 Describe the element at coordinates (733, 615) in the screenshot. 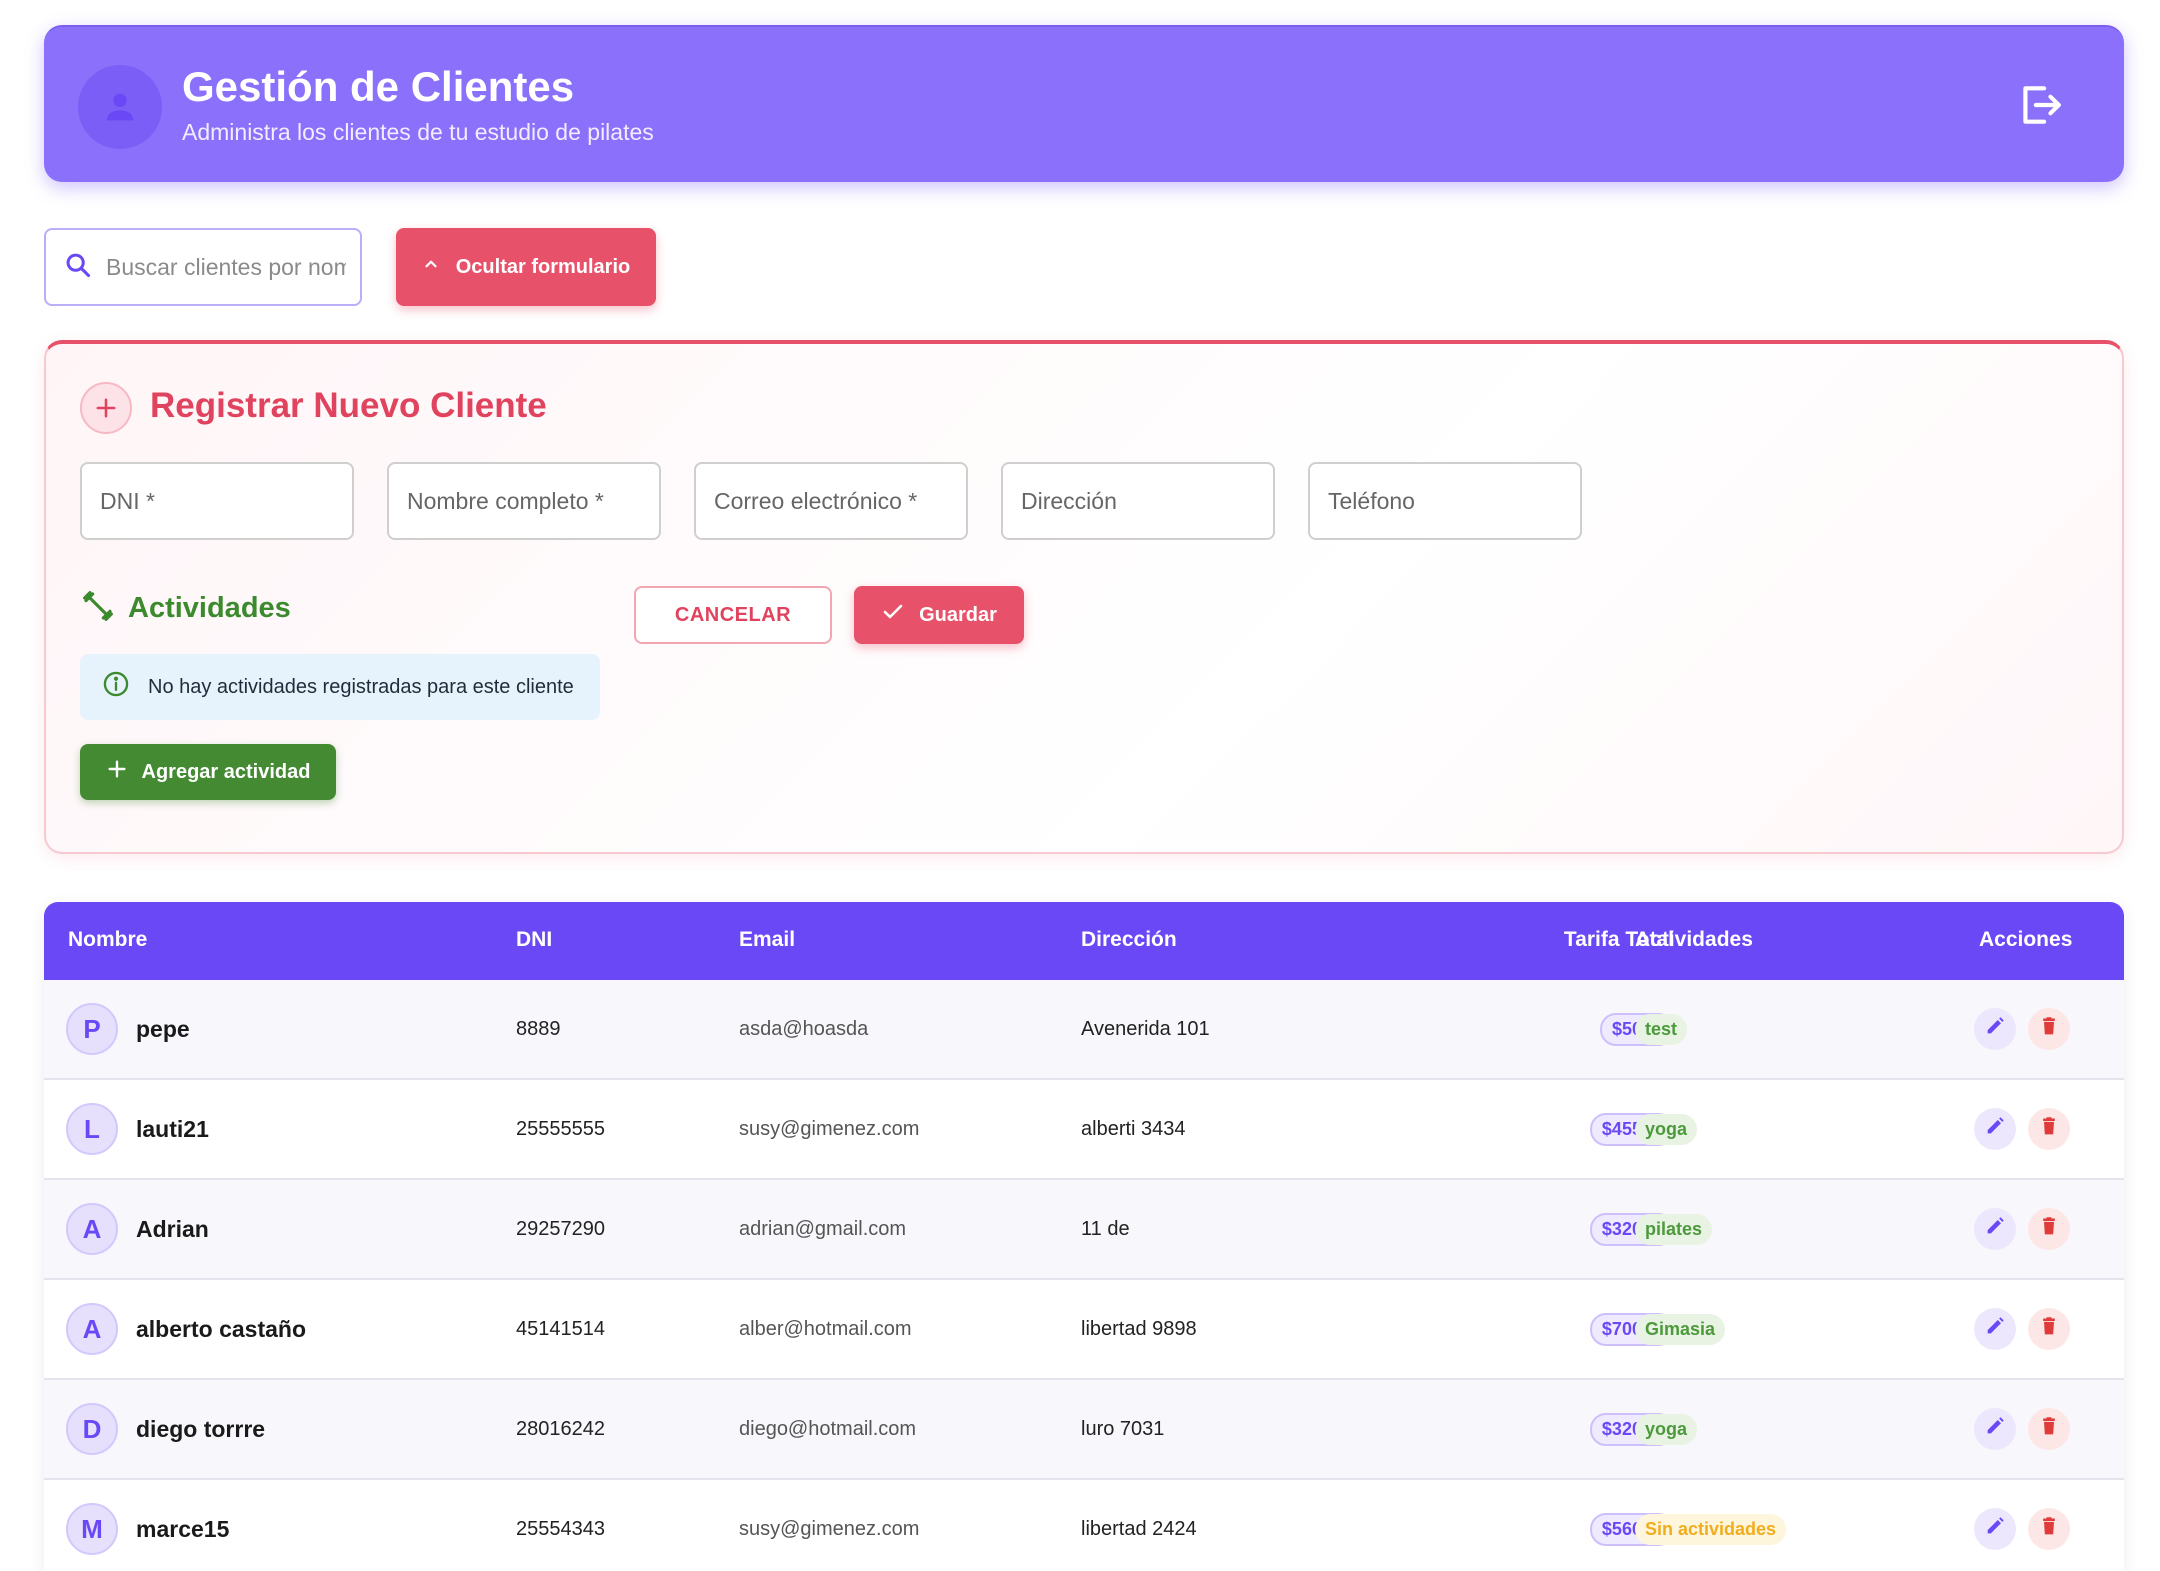

I see `cancel-button: CANCELAR` at that location.